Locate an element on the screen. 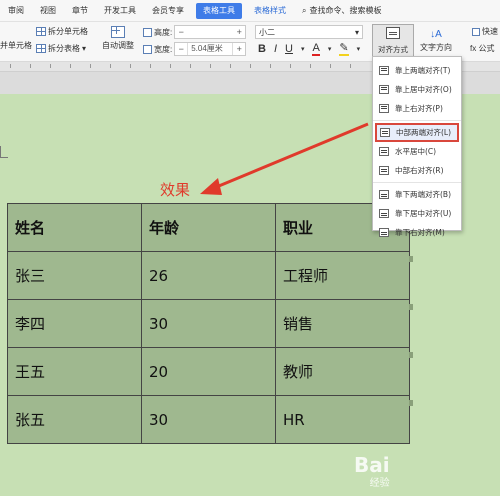  formula-button: fx 公式 is located at coordinates (482, 48).